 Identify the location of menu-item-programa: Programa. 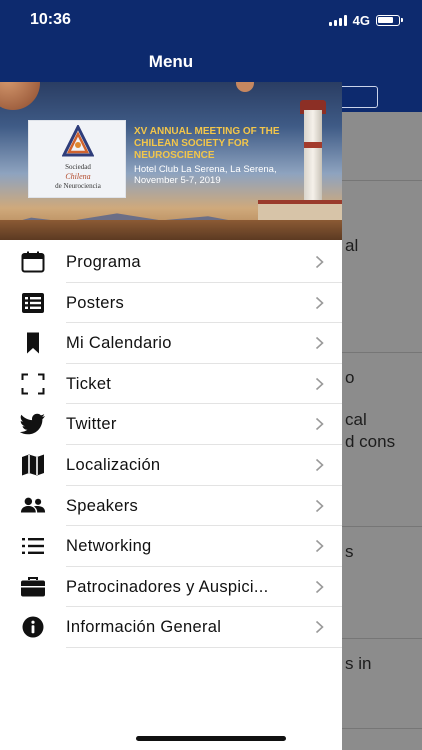
(171, 262).